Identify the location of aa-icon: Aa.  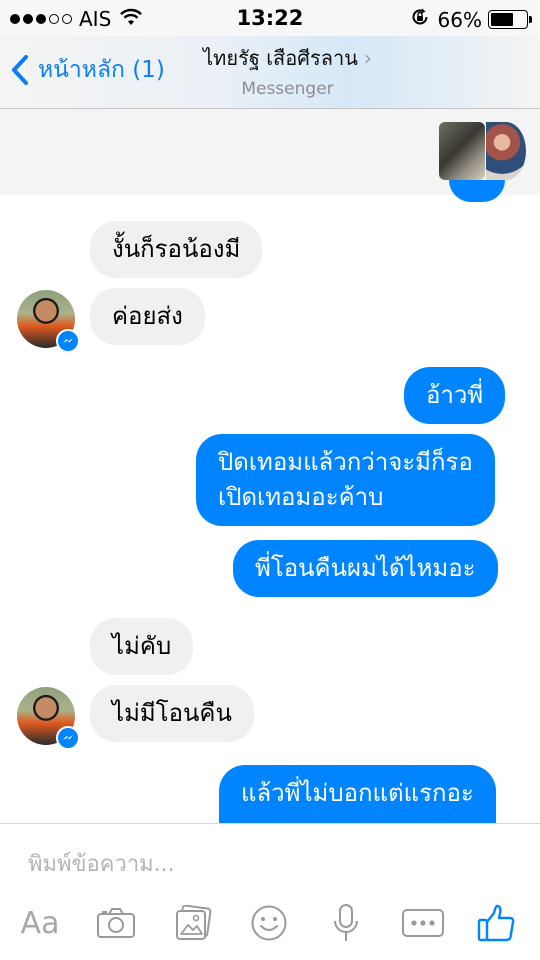
(40, 923).